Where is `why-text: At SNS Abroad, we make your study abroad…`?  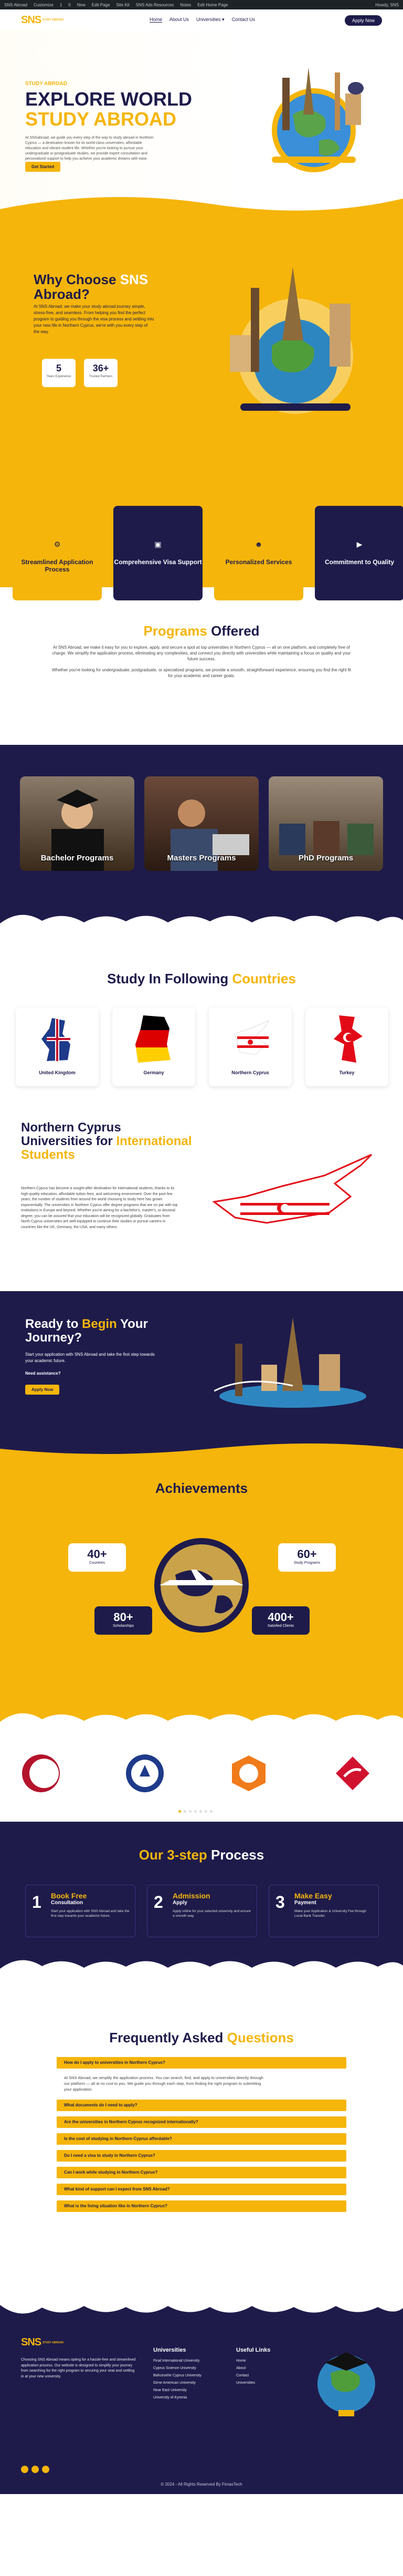
why-text: At SNS Abroad, we make your study abroad… is located at coordinates (94, 319).